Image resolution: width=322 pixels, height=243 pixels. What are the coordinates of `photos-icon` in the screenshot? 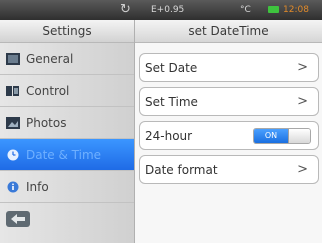 It's located at (13, 122).